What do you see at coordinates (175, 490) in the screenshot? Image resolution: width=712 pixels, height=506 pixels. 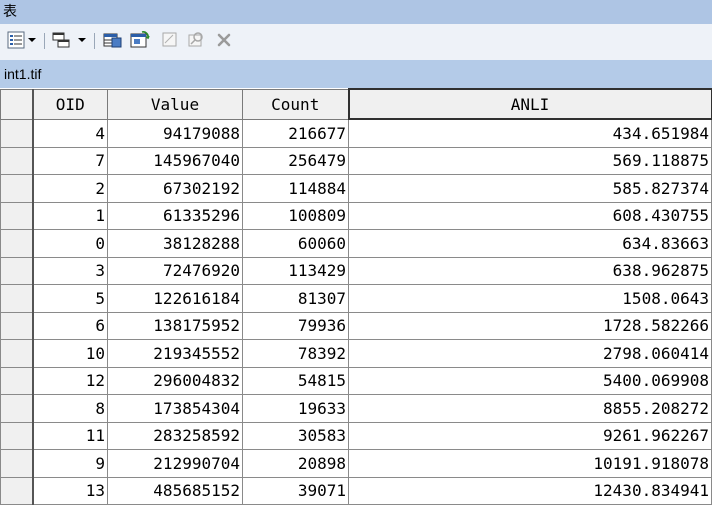 I see `value-cell: 485685152` at bounding box center [175, 490].